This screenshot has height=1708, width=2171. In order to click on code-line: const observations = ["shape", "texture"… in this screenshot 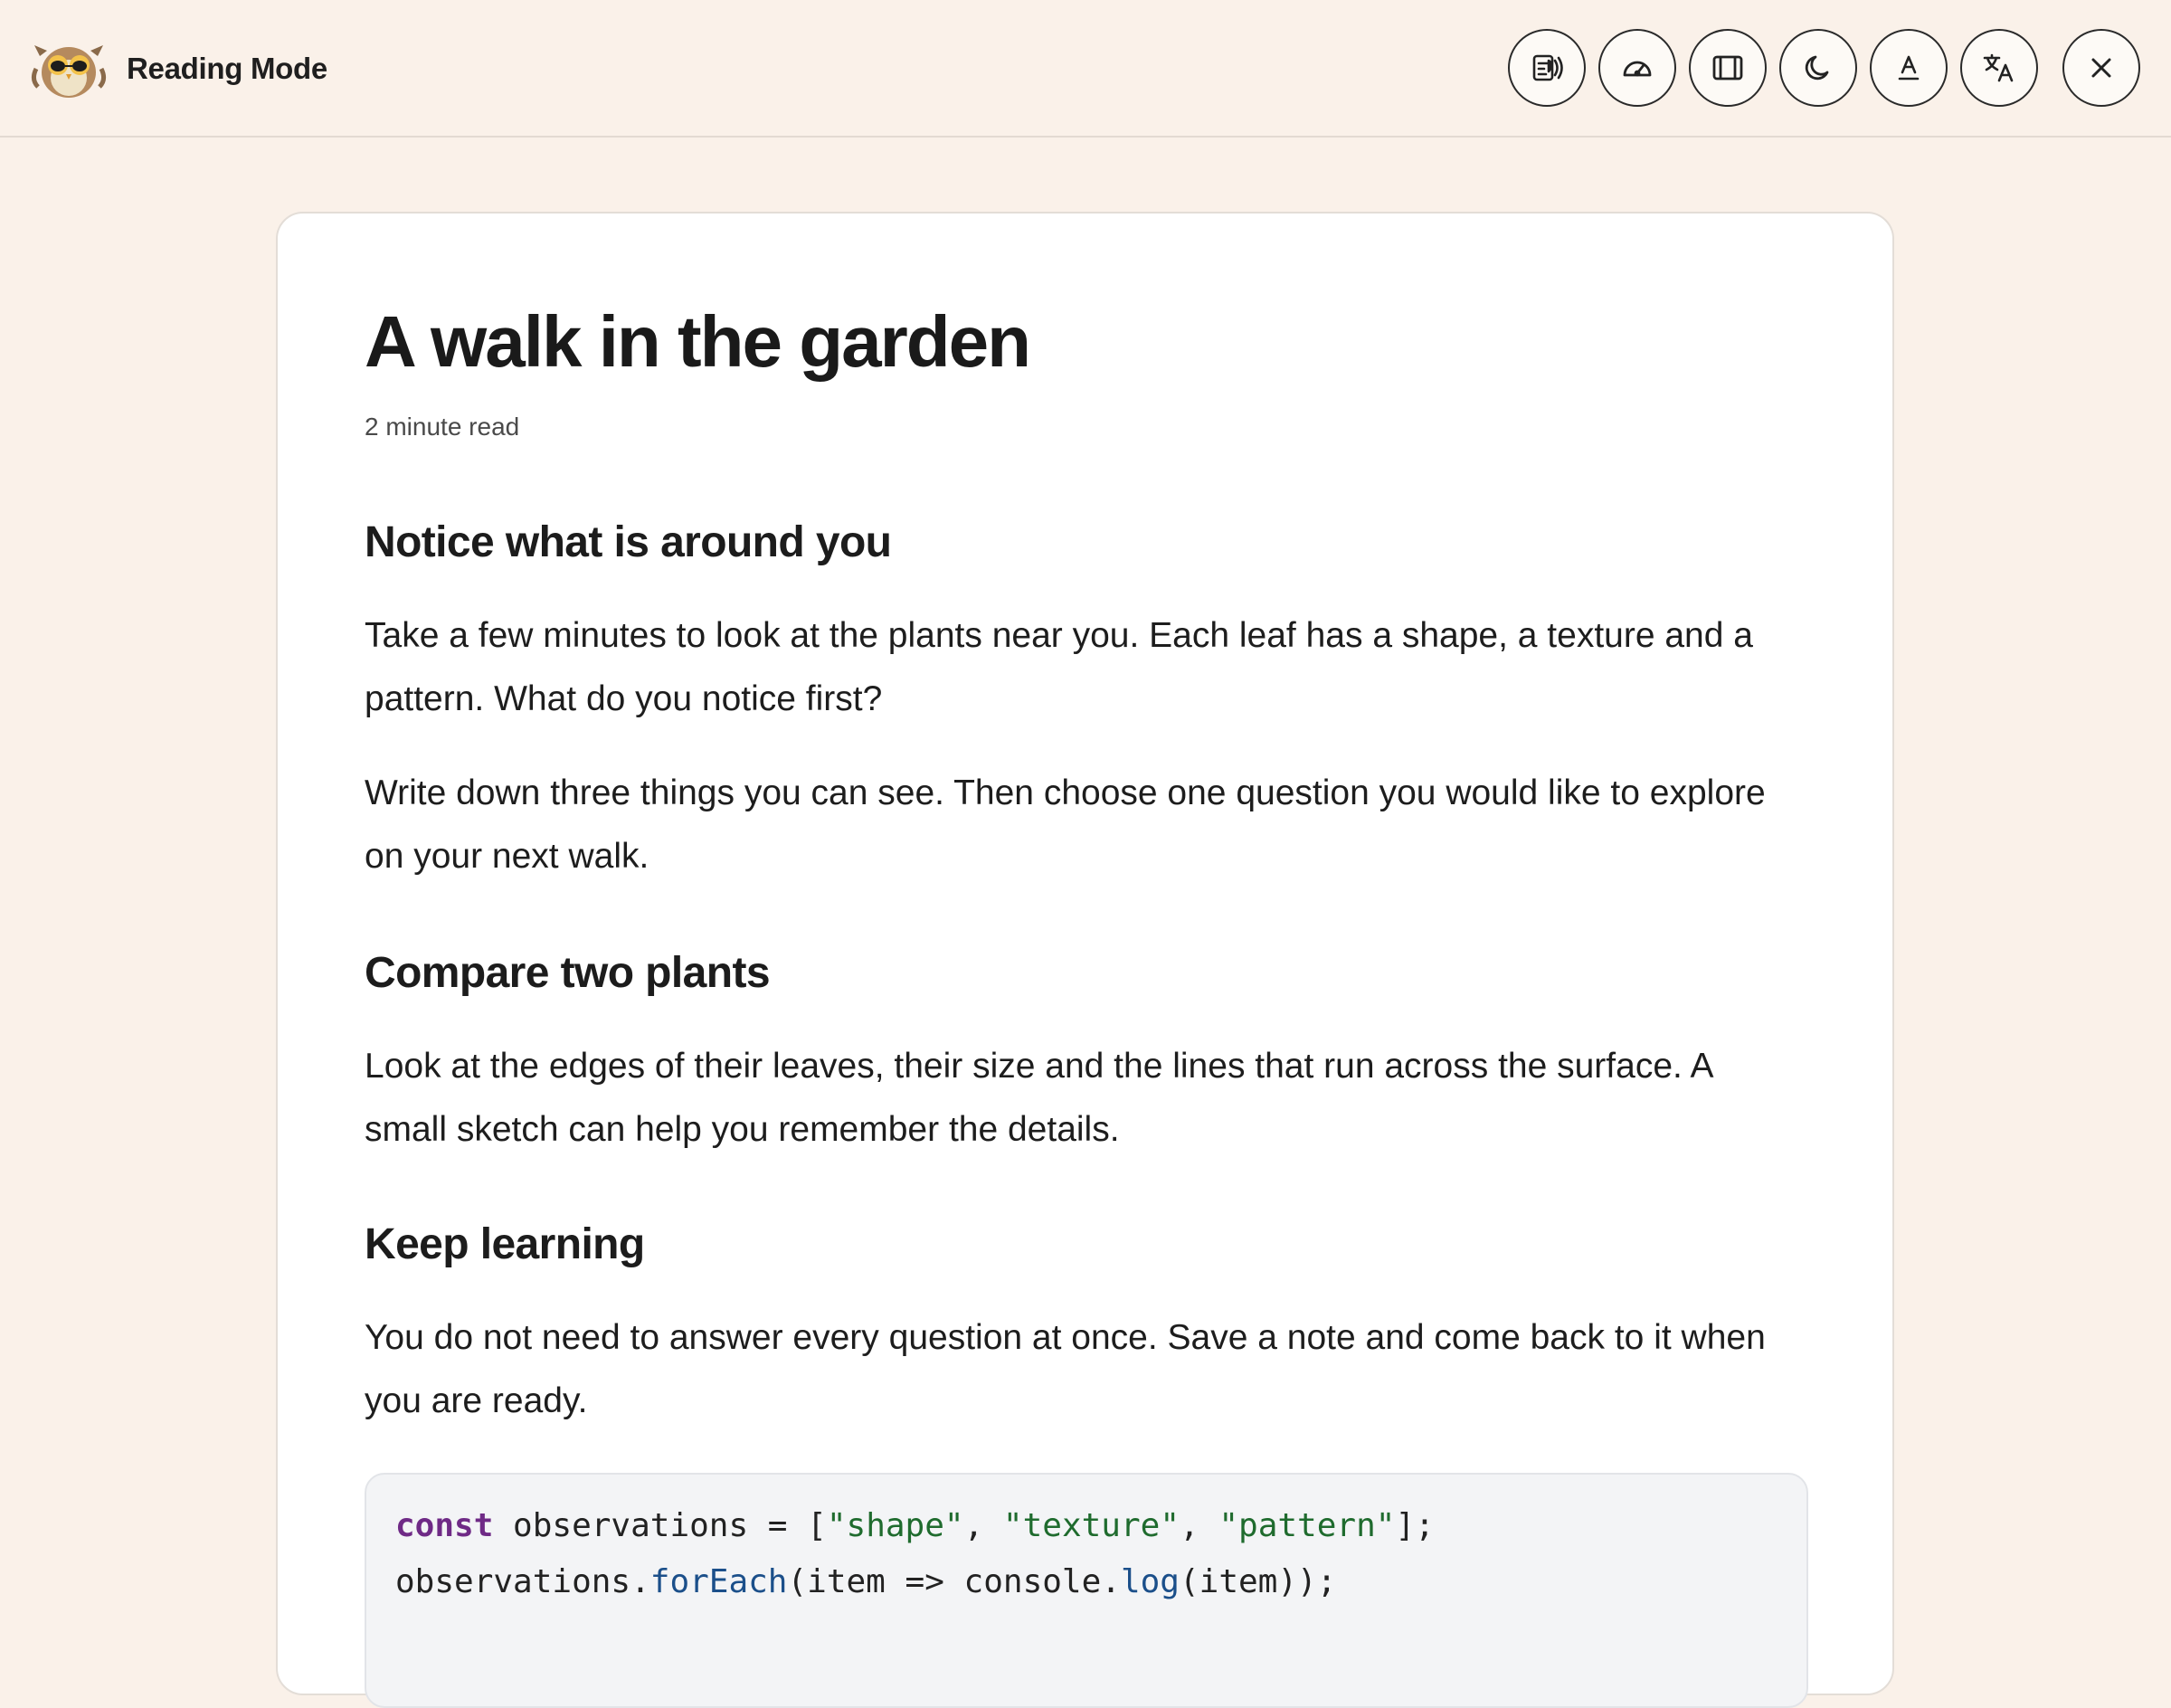, I will do `click(915, 1525)`.